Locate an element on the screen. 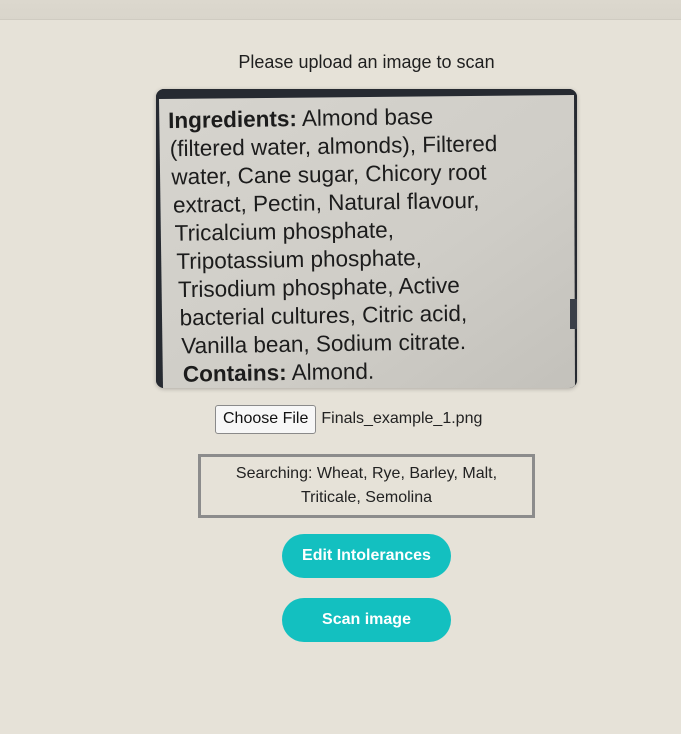  file-input: Choose File Finals_example_1.png is located at coordinates (348, 419).